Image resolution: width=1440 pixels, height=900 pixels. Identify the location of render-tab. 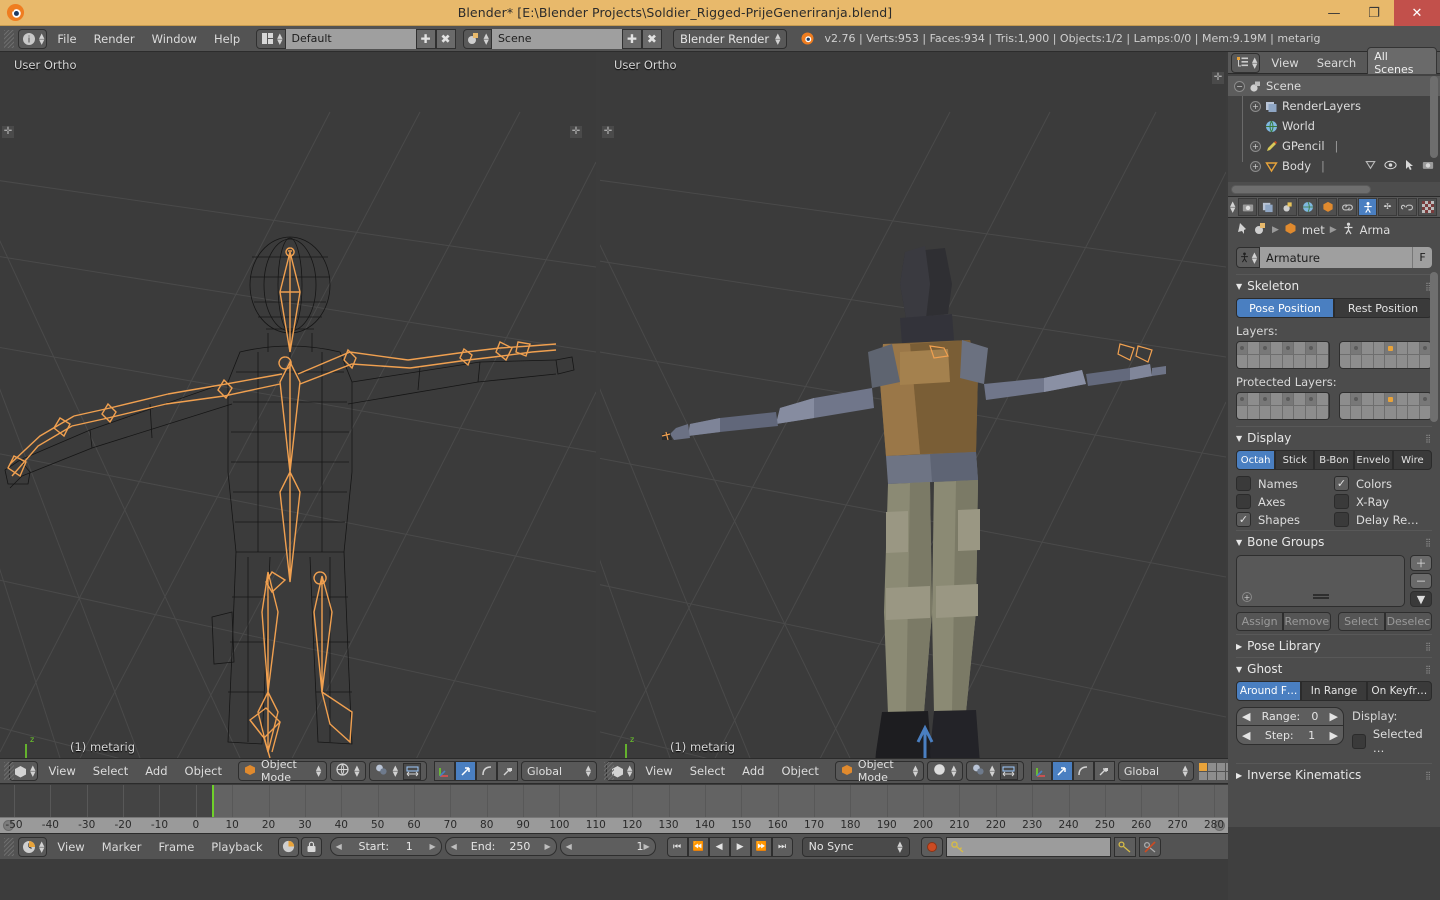
(1248, 207).